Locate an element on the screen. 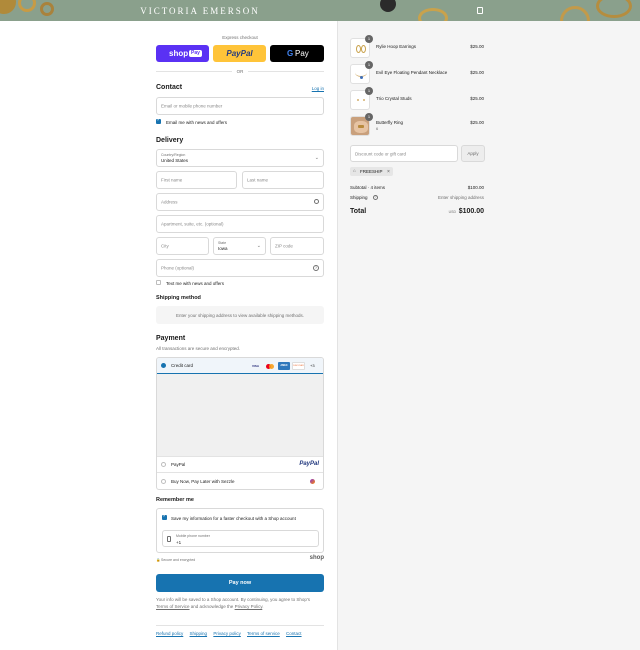  credit-card-option: Credit card VISA AMEX DISCOVER +3 is located at coordinates (240, 366).